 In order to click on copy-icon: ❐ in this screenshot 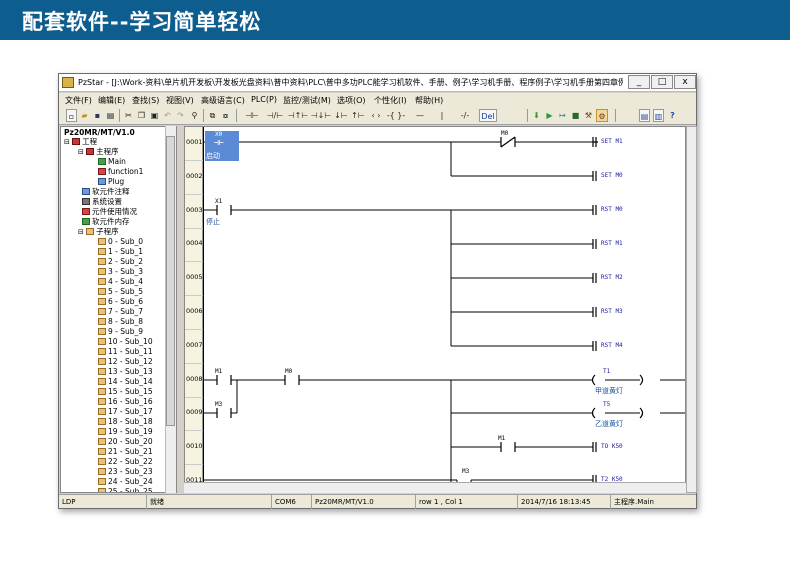, I will do `click(141, 115)`.